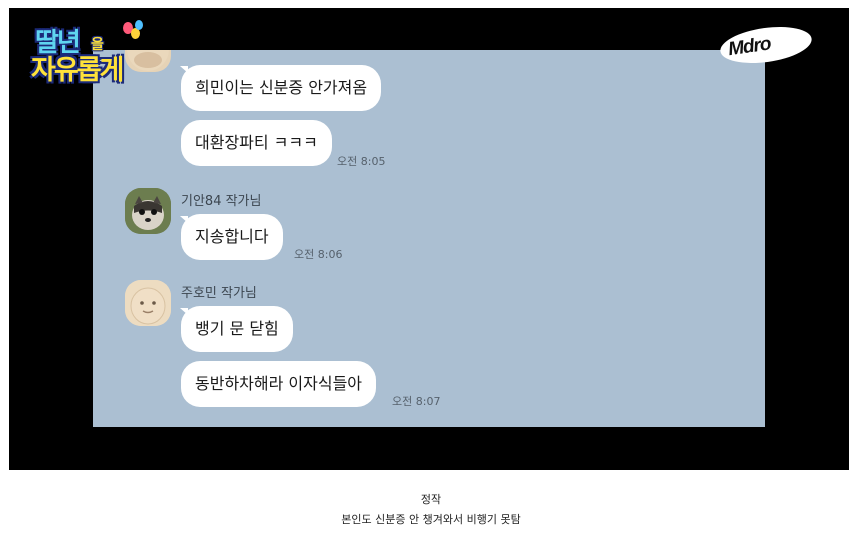 The image size is (862, 533). What do you see at coordinates (361, 161) in the screenshot?
I see `message-time: 오전 8:05` at bounding box center [361, 161].